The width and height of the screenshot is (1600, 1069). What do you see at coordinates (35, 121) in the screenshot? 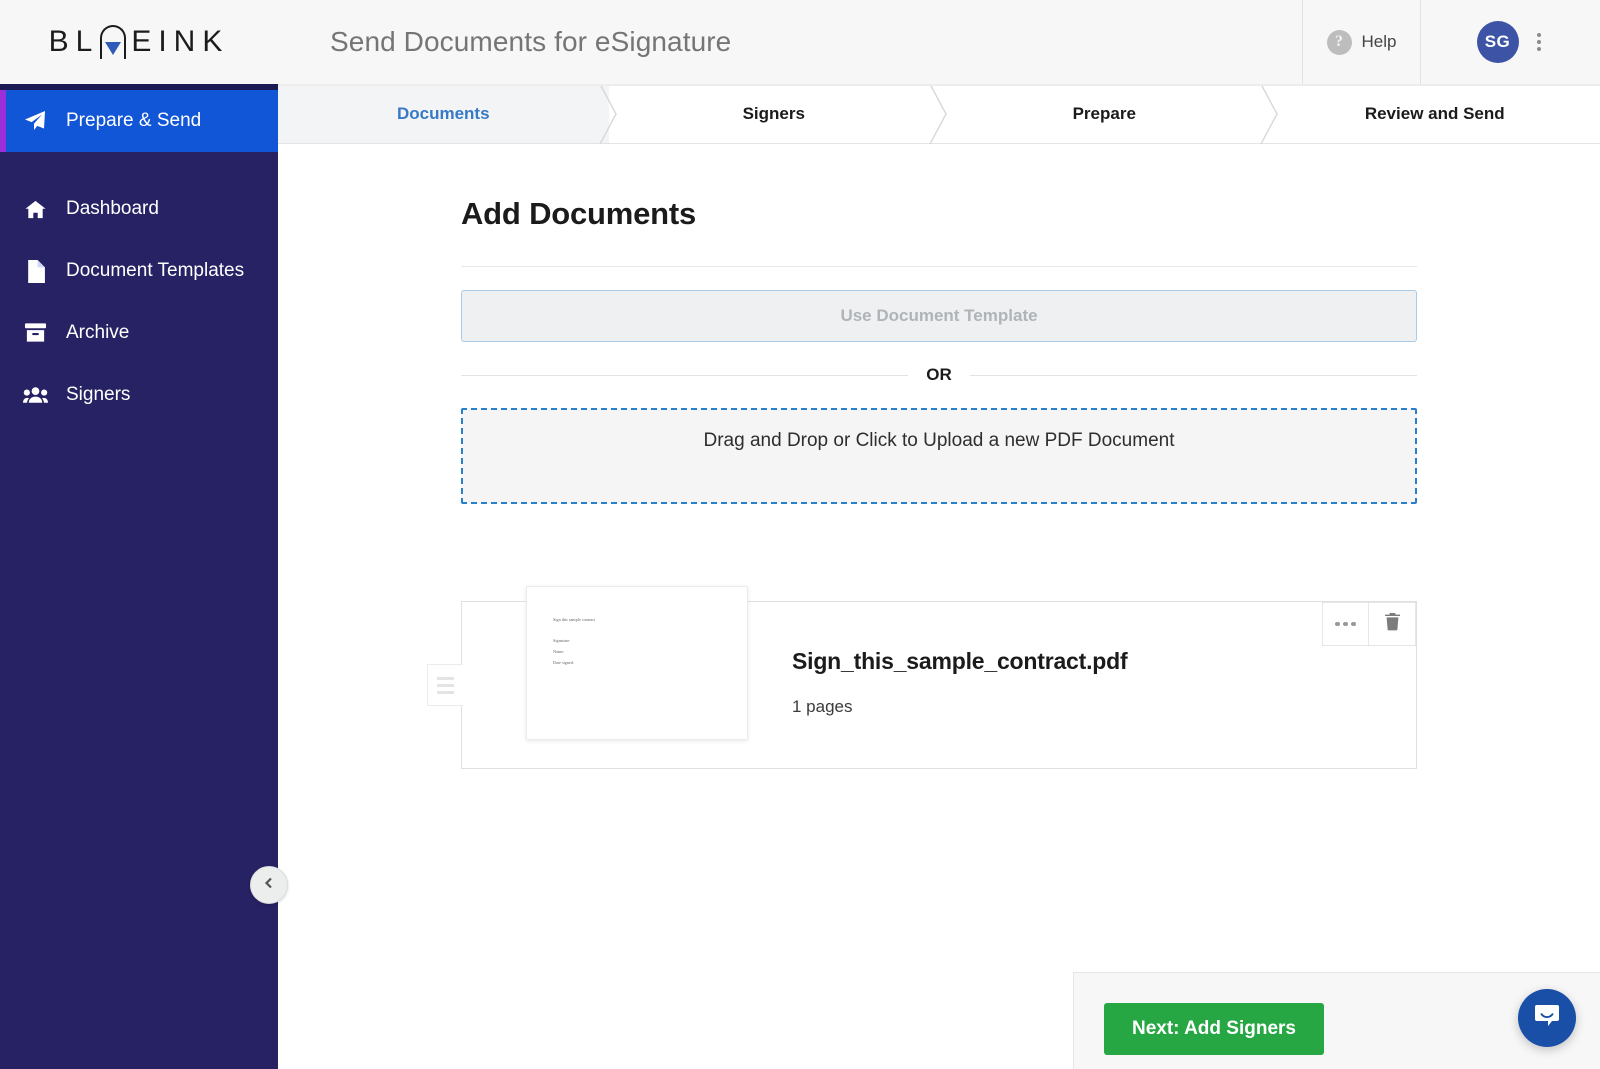
I see `paper-plane-icon` at bounding box center [35, 121].